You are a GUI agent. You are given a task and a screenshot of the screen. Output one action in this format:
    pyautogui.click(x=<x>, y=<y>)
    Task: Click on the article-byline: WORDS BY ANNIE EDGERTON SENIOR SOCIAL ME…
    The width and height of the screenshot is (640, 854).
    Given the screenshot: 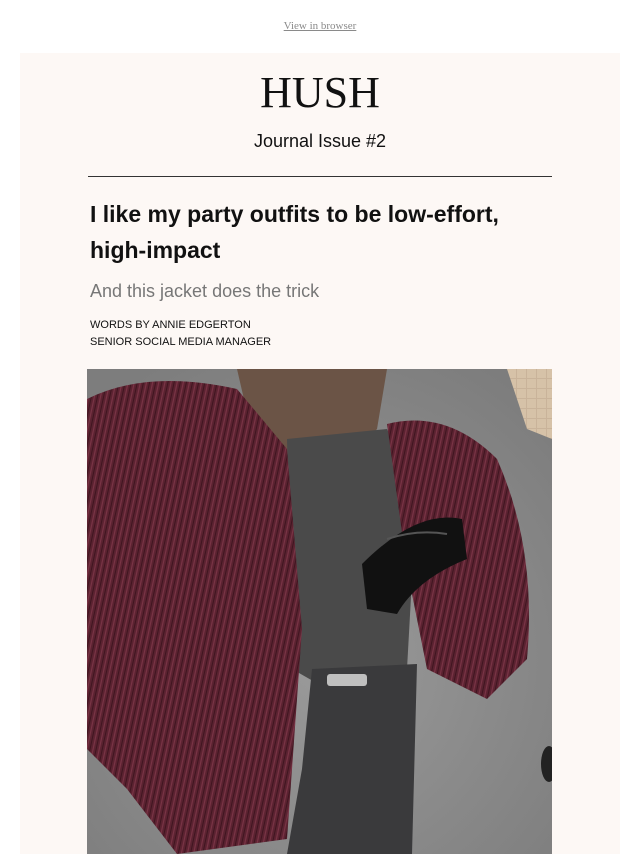 What is the action you would take?
    pyautogui.click(x=180, y=334)
    